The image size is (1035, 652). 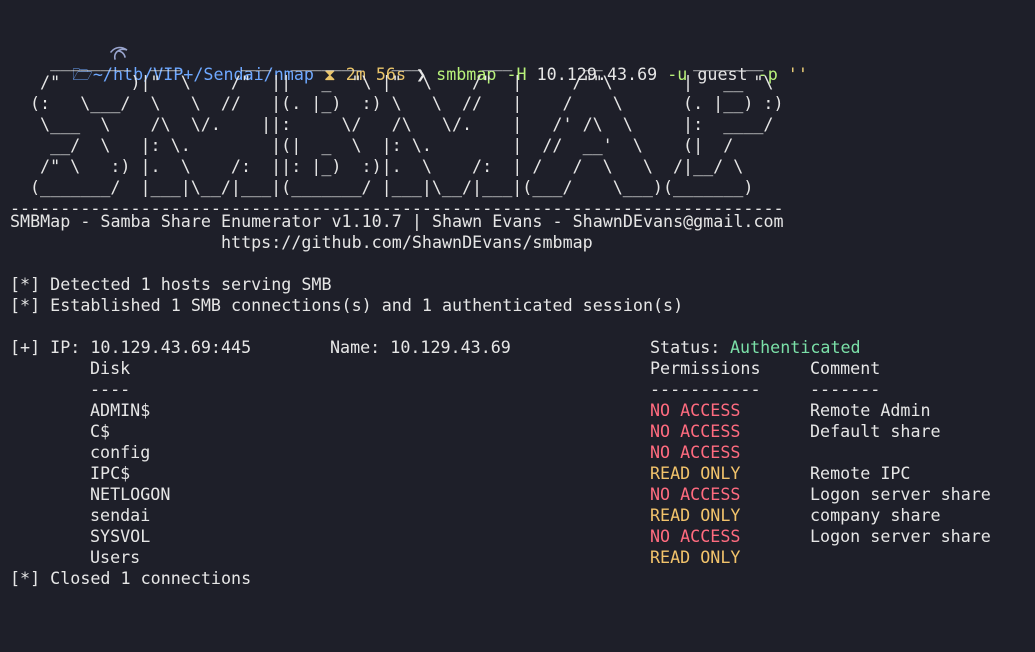 I want to click on share-name: C$, so click(x=100, y=431).